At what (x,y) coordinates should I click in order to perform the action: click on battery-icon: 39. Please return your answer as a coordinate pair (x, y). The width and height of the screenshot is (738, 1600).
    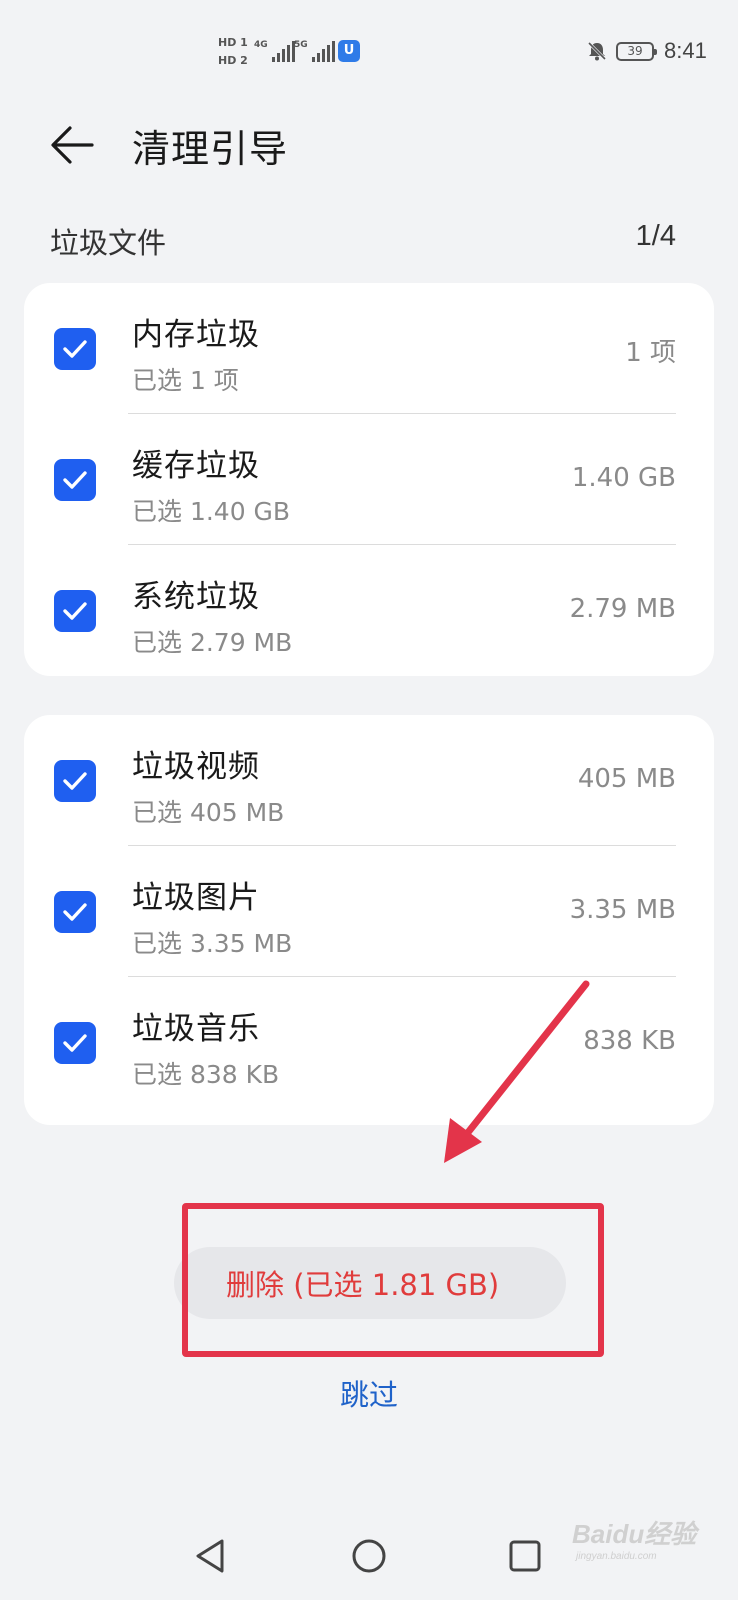
    Looking at the image, I should click on (636, 51).